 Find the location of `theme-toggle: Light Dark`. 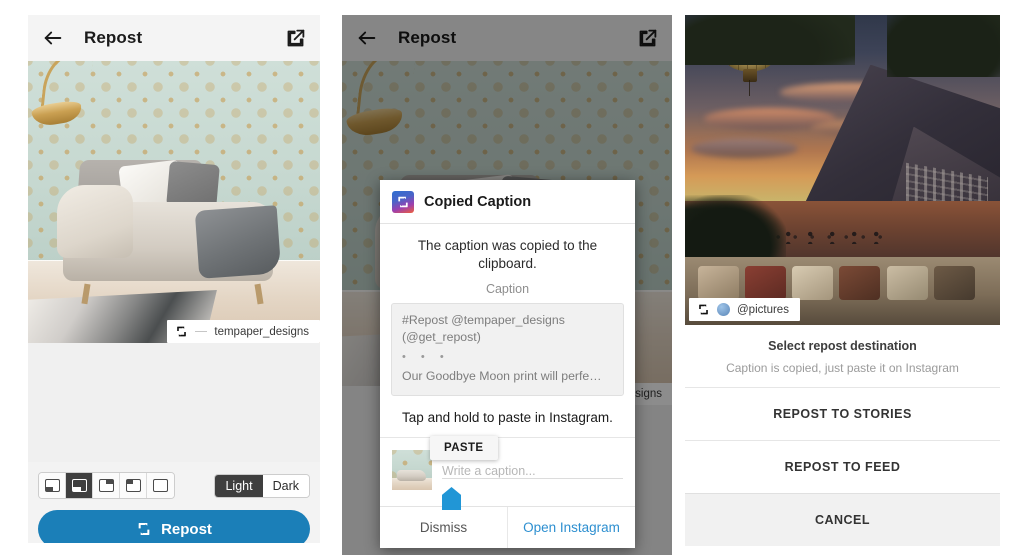

theme-toggle: Light Dark is located at coordinates (262, 485).